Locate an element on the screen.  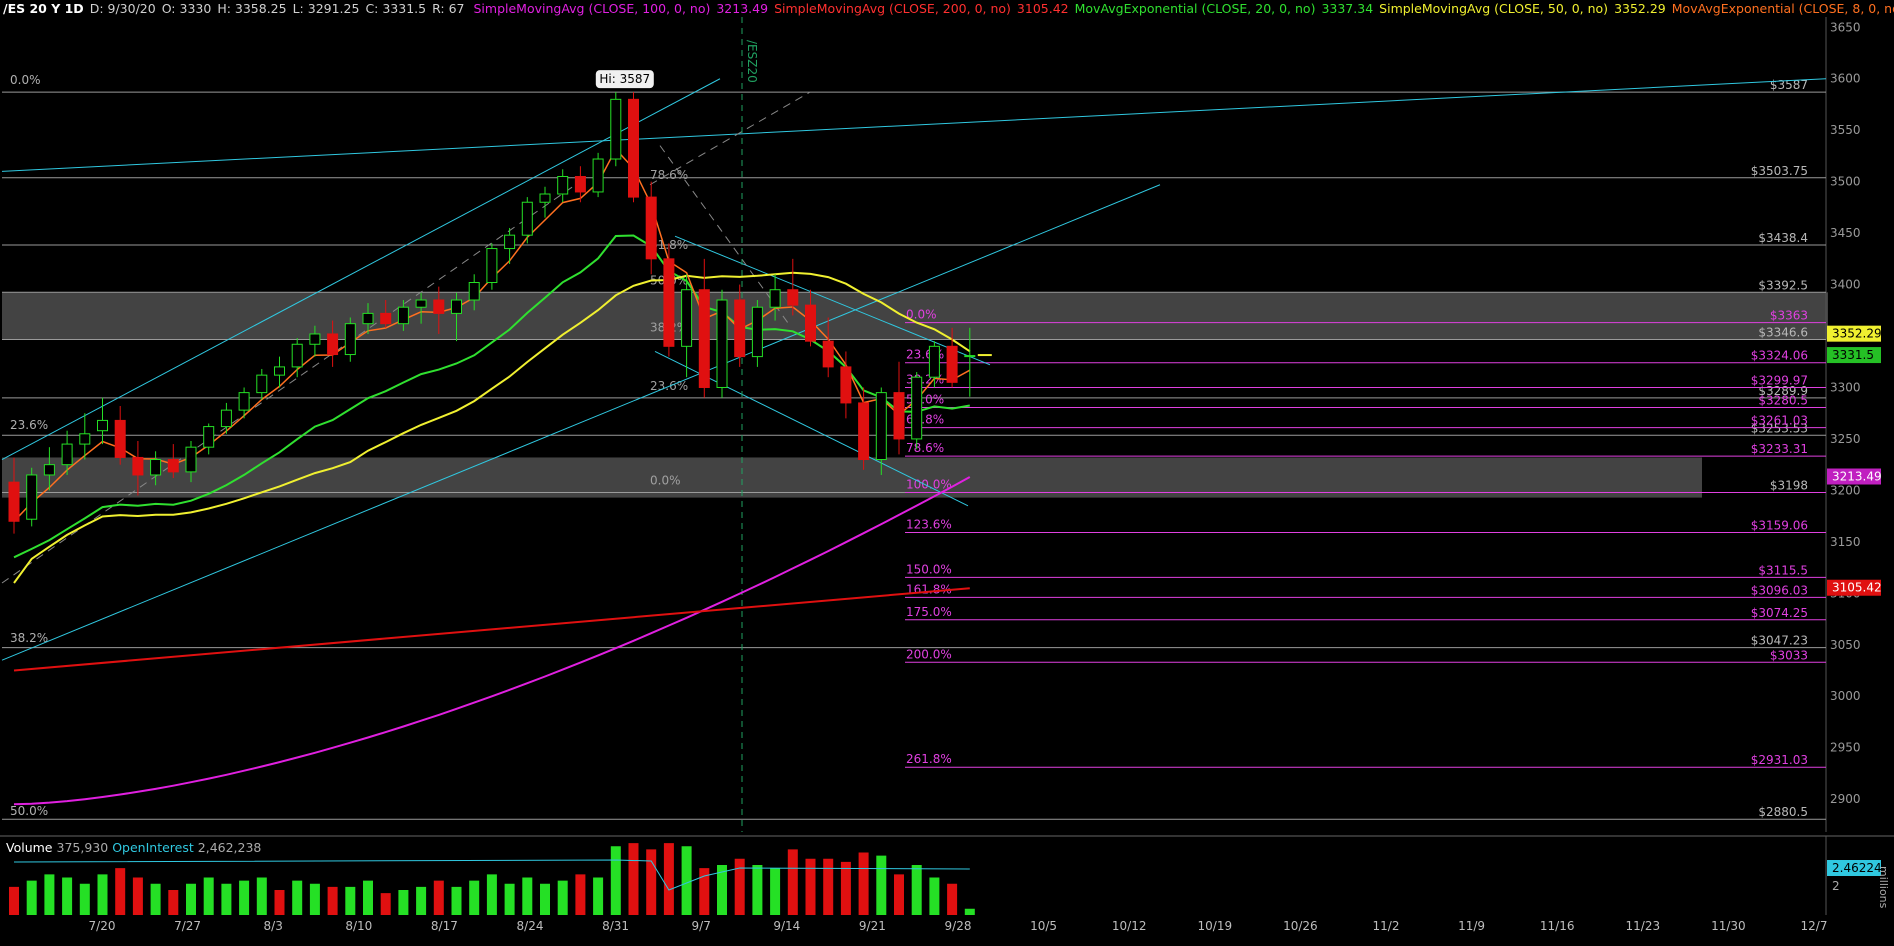
fib-price-label: $2931.03 is located at coordinates (1779, 760).